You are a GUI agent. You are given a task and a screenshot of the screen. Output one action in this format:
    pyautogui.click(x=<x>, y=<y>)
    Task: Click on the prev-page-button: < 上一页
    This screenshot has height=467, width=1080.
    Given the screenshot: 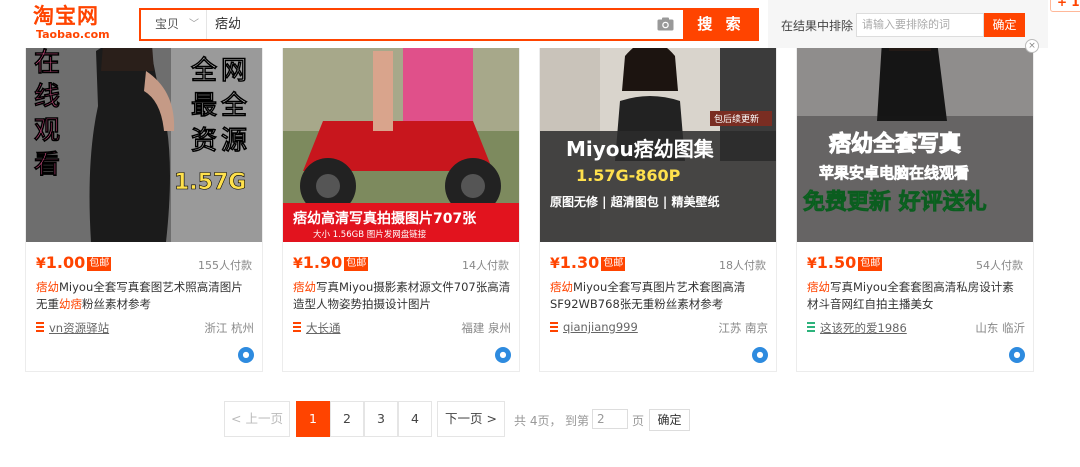 What is the action you would take?
    pyautogui.click(x=257, y=419)
    